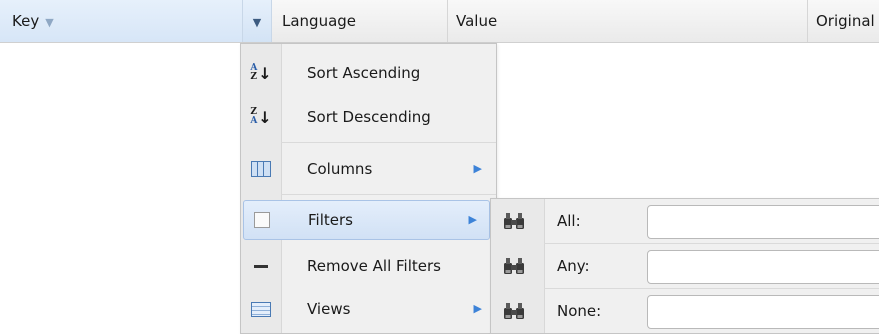 The height and width of the screenshot is (334, 879). I want to click on chevron-down-icon: ▼, so click(257, 22).